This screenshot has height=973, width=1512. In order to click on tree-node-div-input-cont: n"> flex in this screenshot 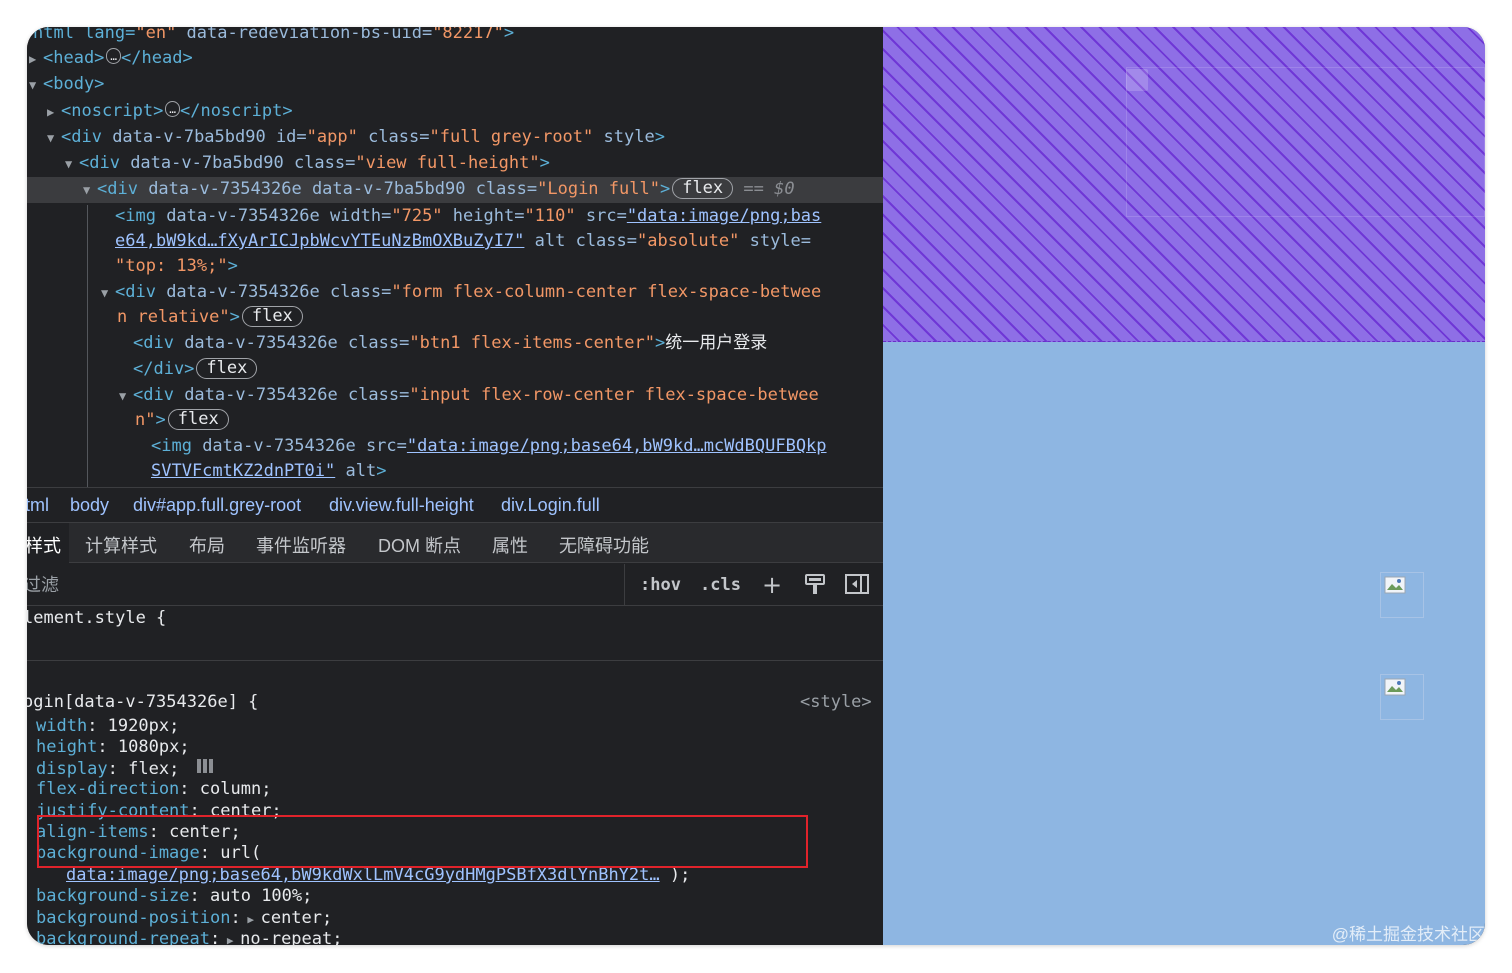, I will do `click(182, 420)`.